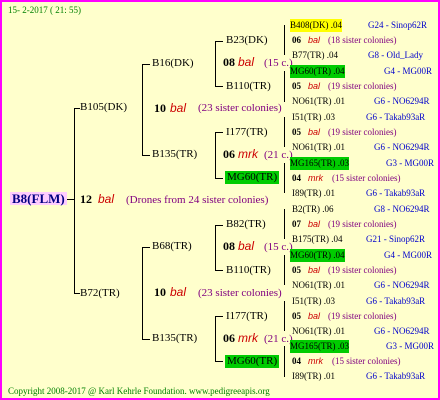 The height and width of the screenshot is (400, 440). I want to click on queen-l4: B408(DK) .04, so click(316, 25).